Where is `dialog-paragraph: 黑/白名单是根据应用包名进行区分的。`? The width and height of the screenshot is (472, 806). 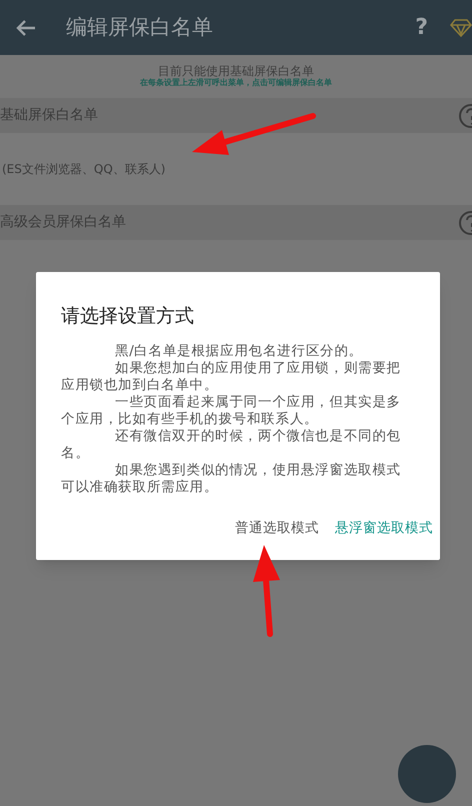 dialog-paragraph: 黑/白名单是根据应用包名进行区分的。 is located at coordinates (239, 351).